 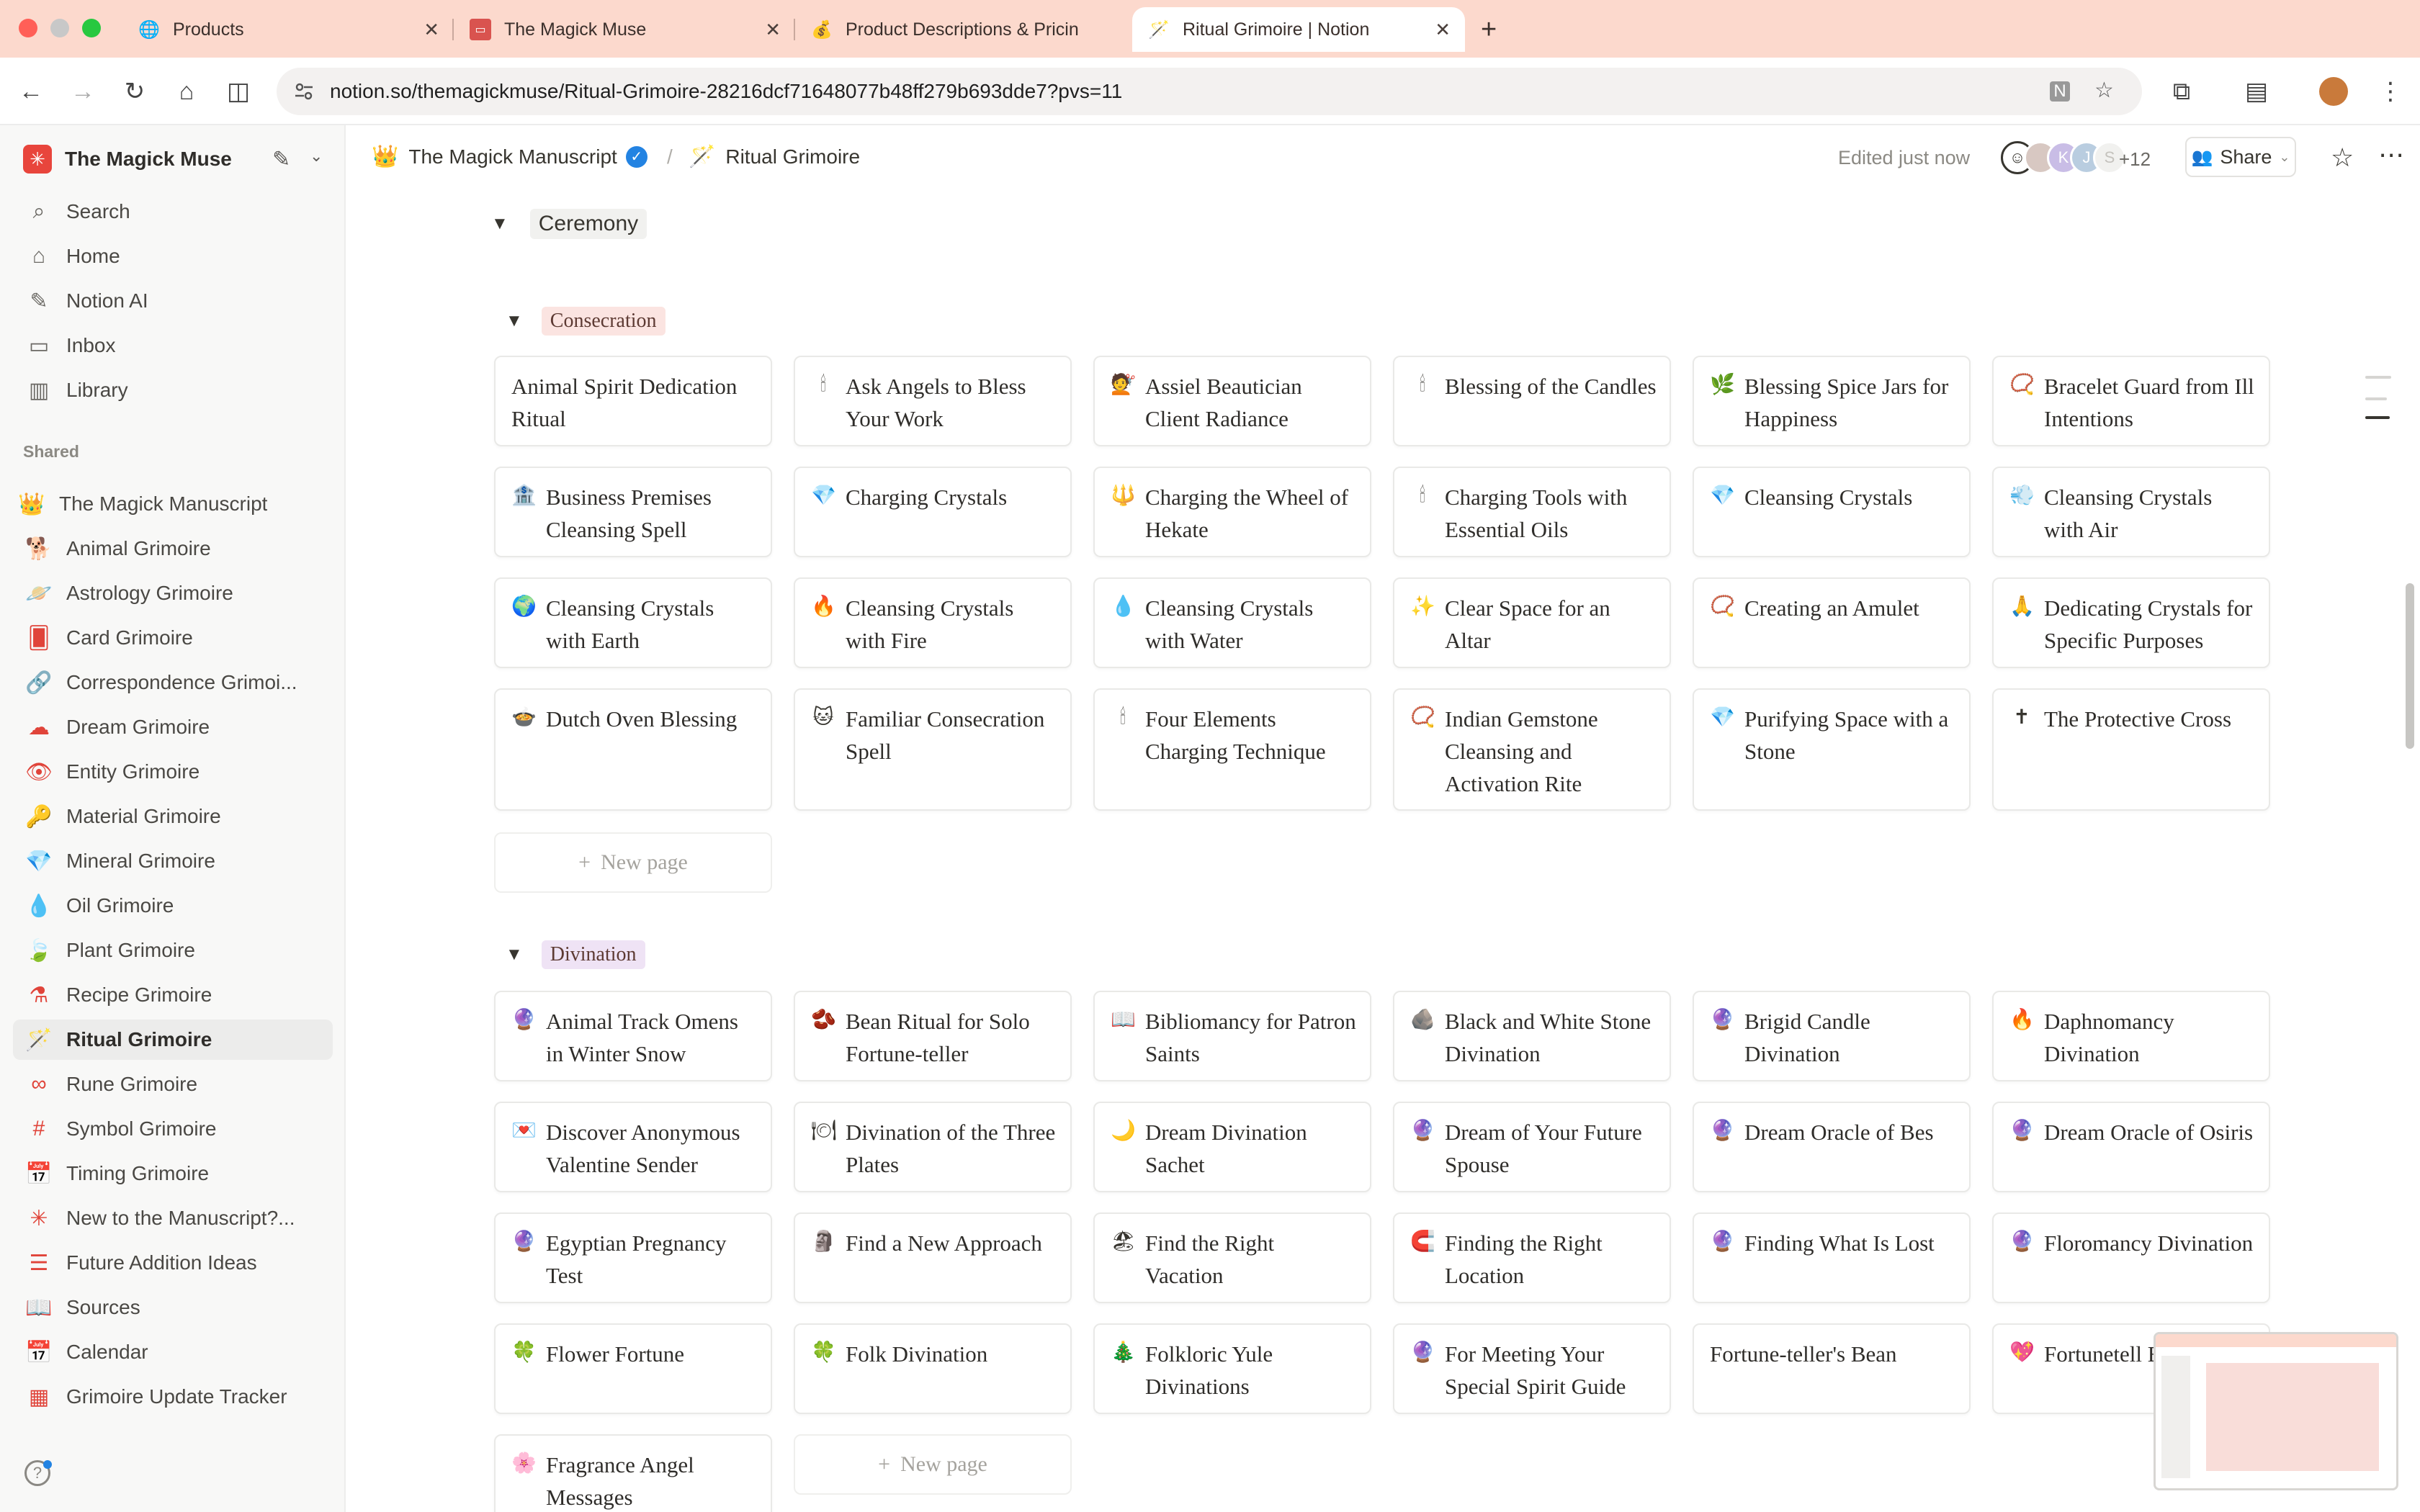 I want to click on tab-product-descriptions: 💰 Product Descriptions & Pricin, so click(x=963, y=29).